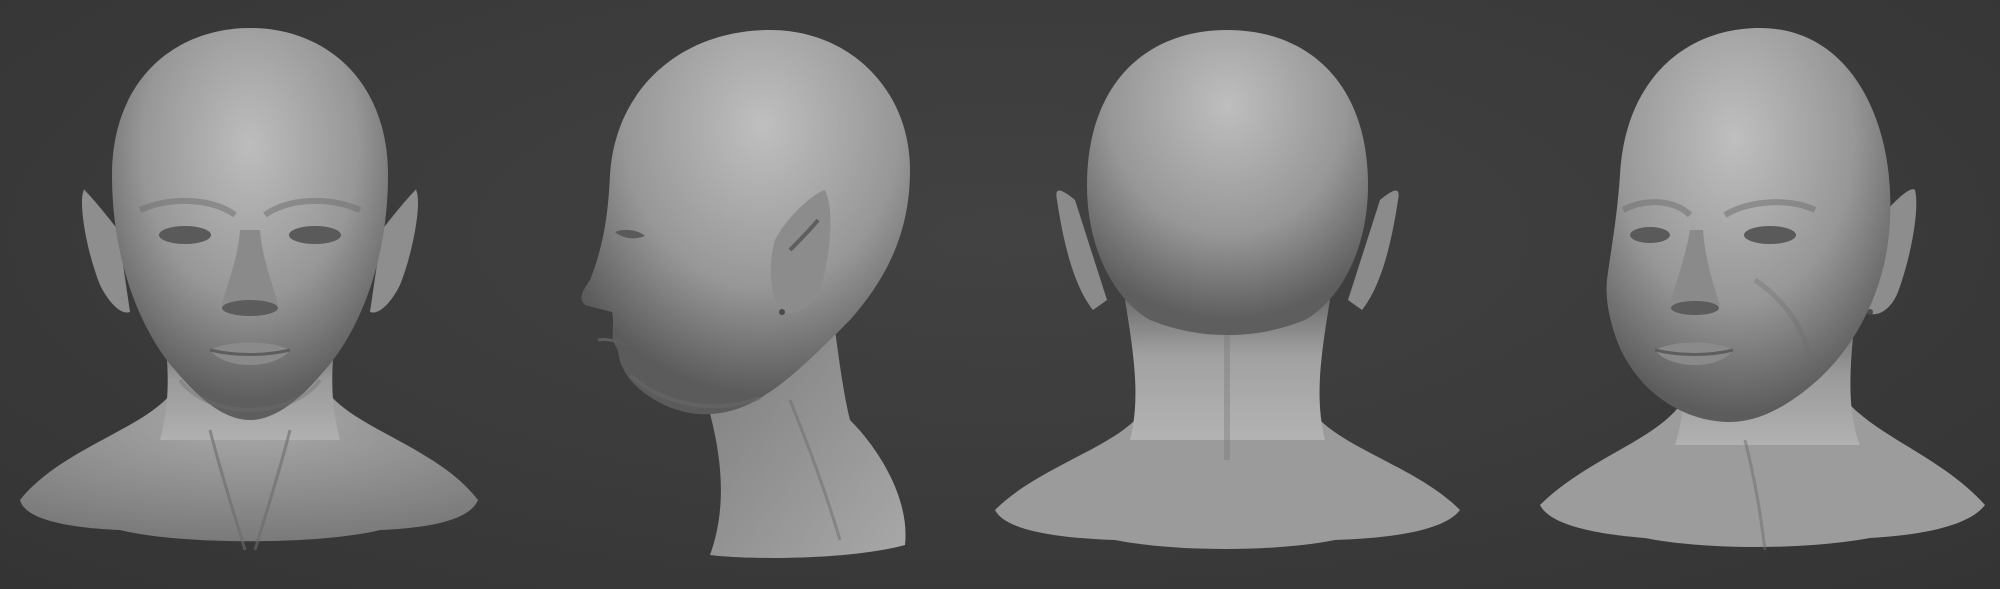 This screenshot has height=589, width=2000. Describe the element at coordinates (745, 222) in the screenshot. I see `skull-face` at that location.